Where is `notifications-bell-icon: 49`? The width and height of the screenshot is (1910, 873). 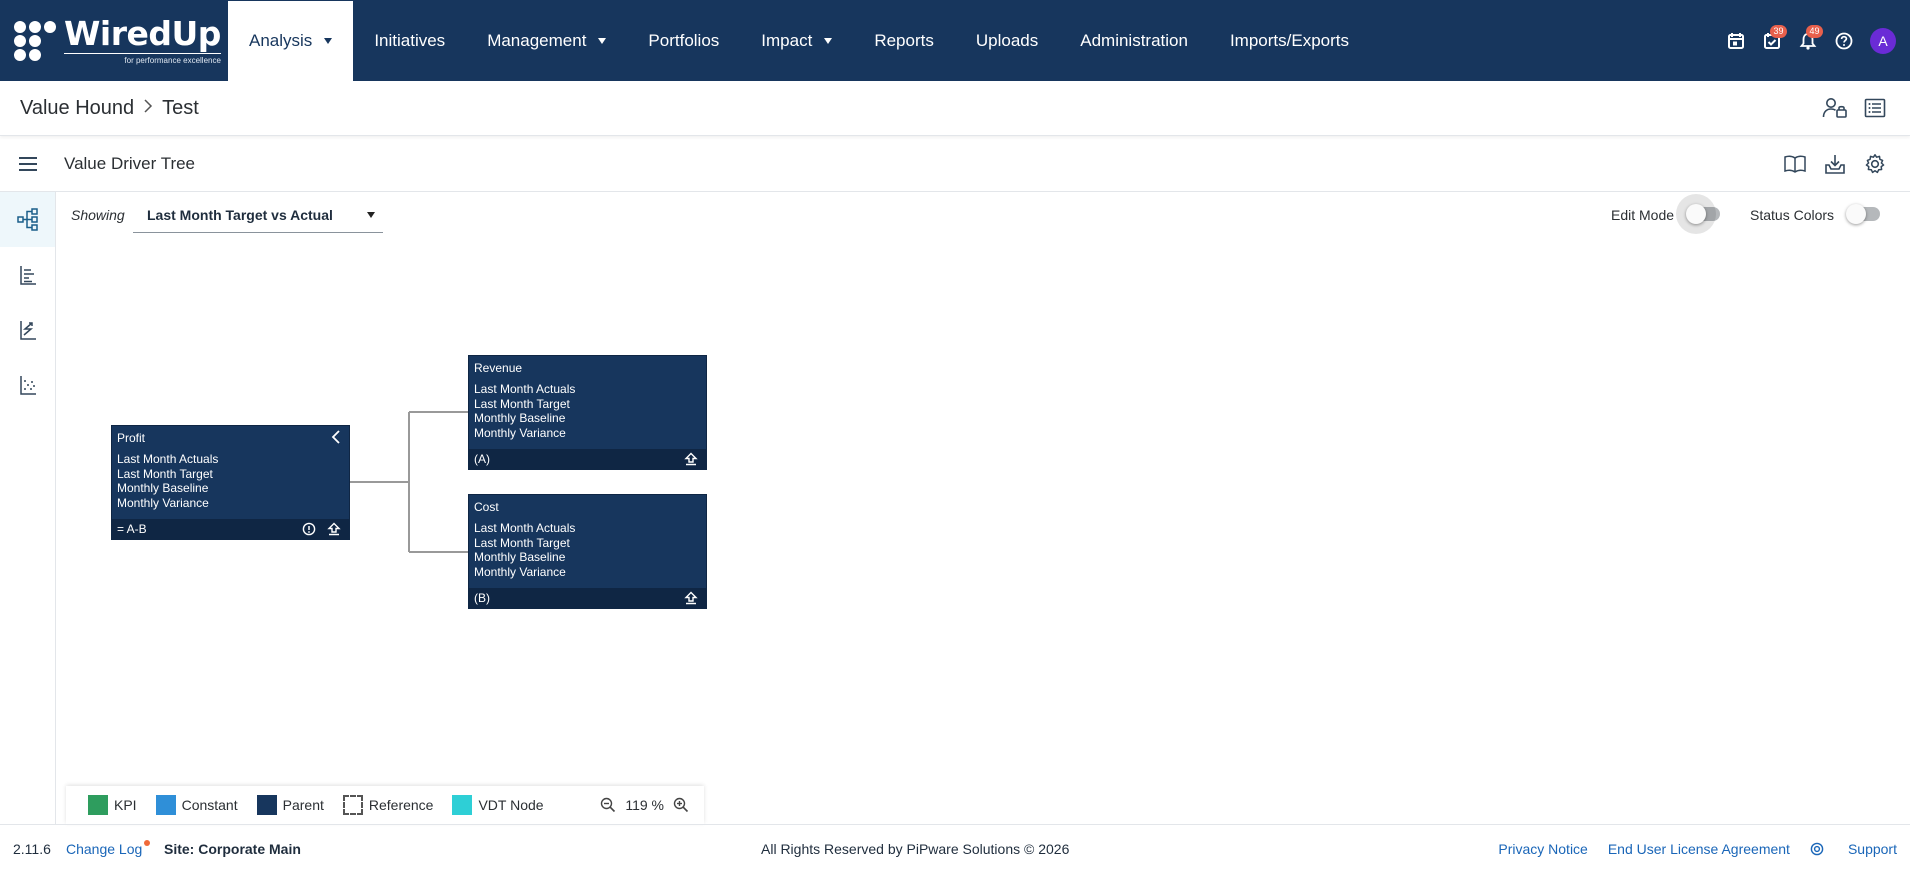
notifications-bell-icon: 49 is located at coordinates (1808, 41).